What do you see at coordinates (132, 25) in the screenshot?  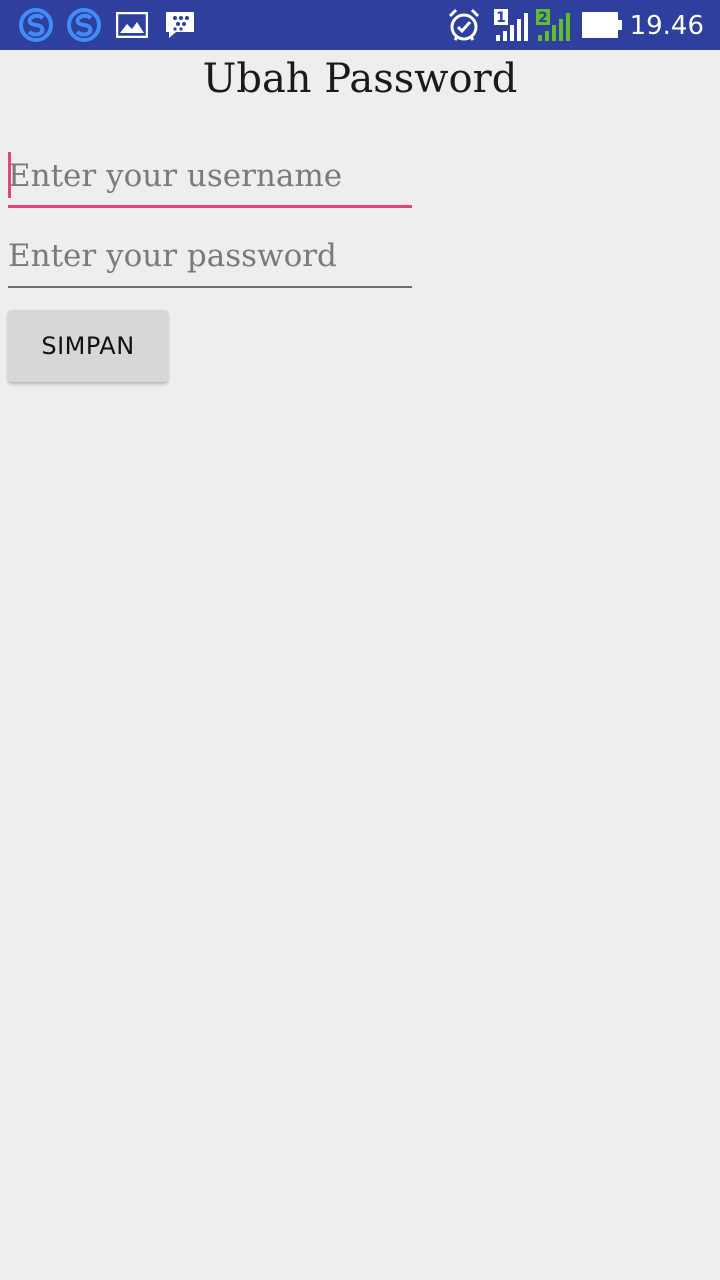 I see `gallery-icon` at bounding box center [132, 25].